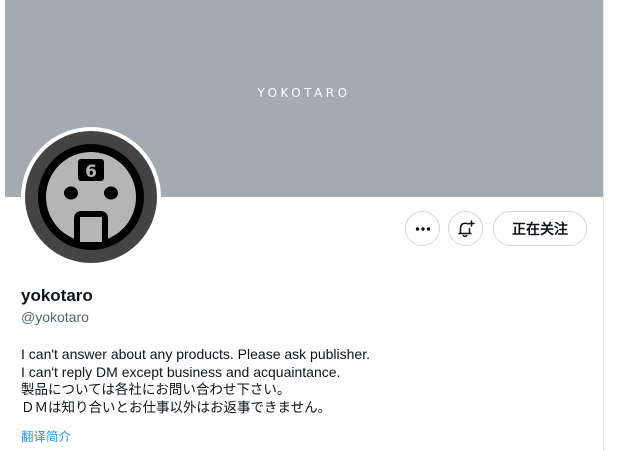 This screenshot has height=451, width=619. What do you see at coordinates (540, 228) in the screenshot?
I see `following-button: 正在关注` at bounding box center [540, 228].